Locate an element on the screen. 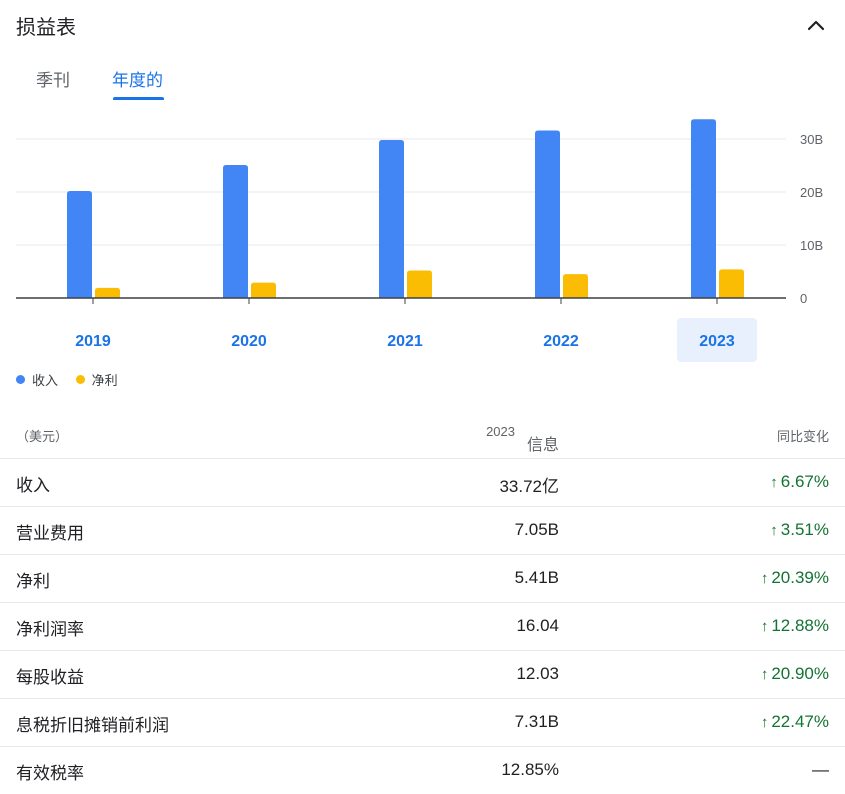 The image size is (845, 794). row-change: ↑ 6.67% is located at coordinates (799, 482).